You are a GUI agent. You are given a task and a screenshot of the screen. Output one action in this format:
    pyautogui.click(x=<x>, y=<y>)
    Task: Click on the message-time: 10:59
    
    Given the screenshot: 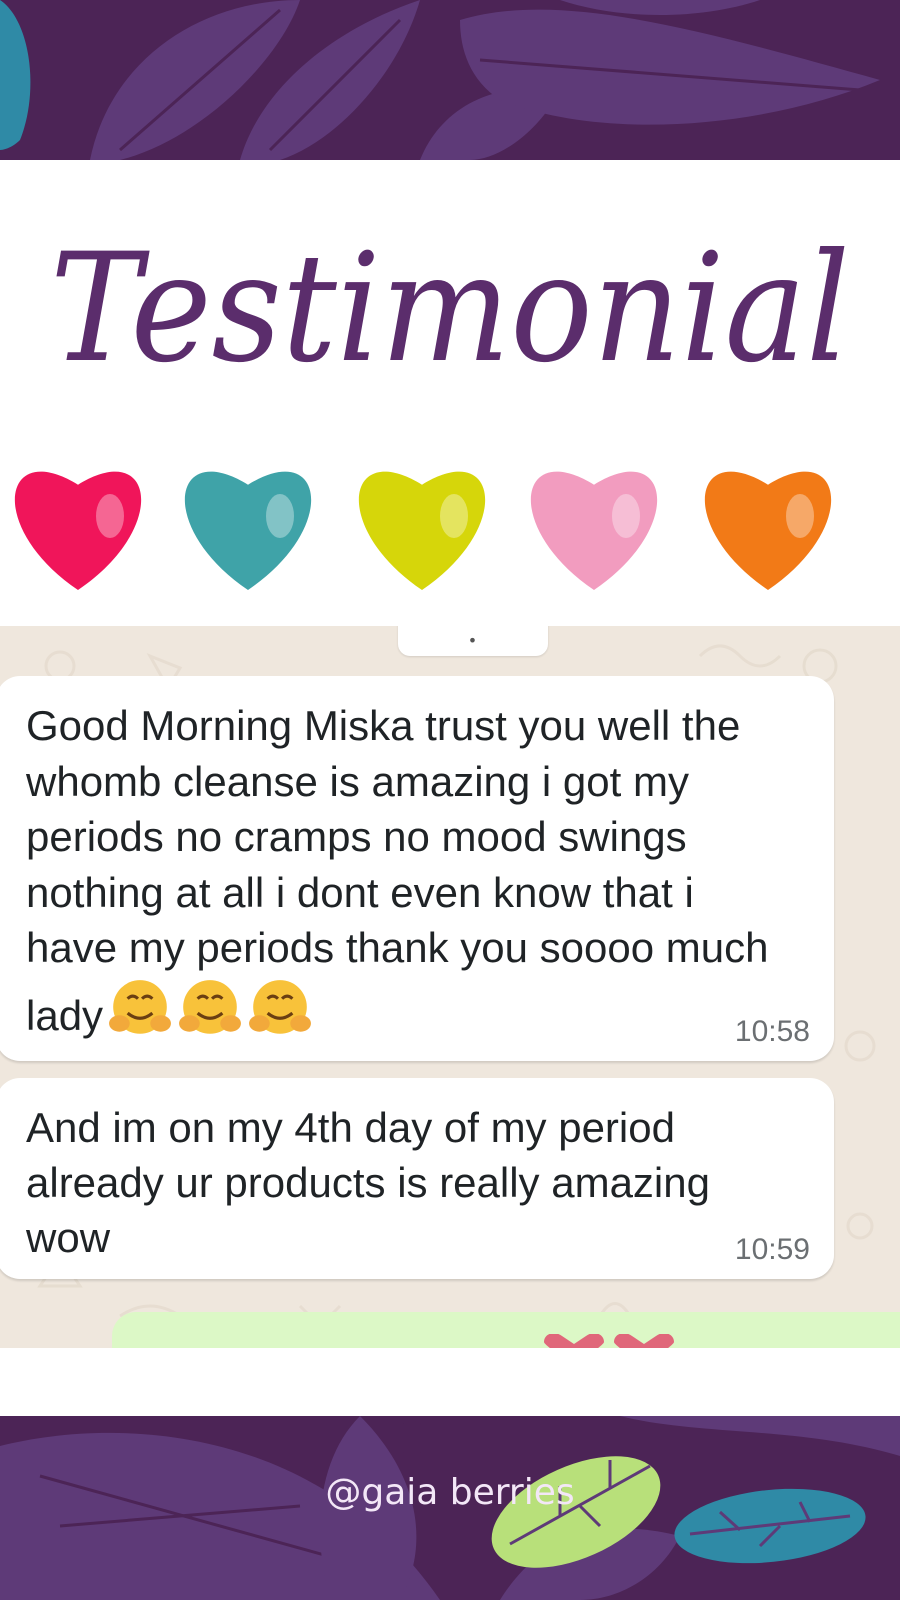 What is the action you would take?
    pyautogui.click(x=772, y=1249)
    